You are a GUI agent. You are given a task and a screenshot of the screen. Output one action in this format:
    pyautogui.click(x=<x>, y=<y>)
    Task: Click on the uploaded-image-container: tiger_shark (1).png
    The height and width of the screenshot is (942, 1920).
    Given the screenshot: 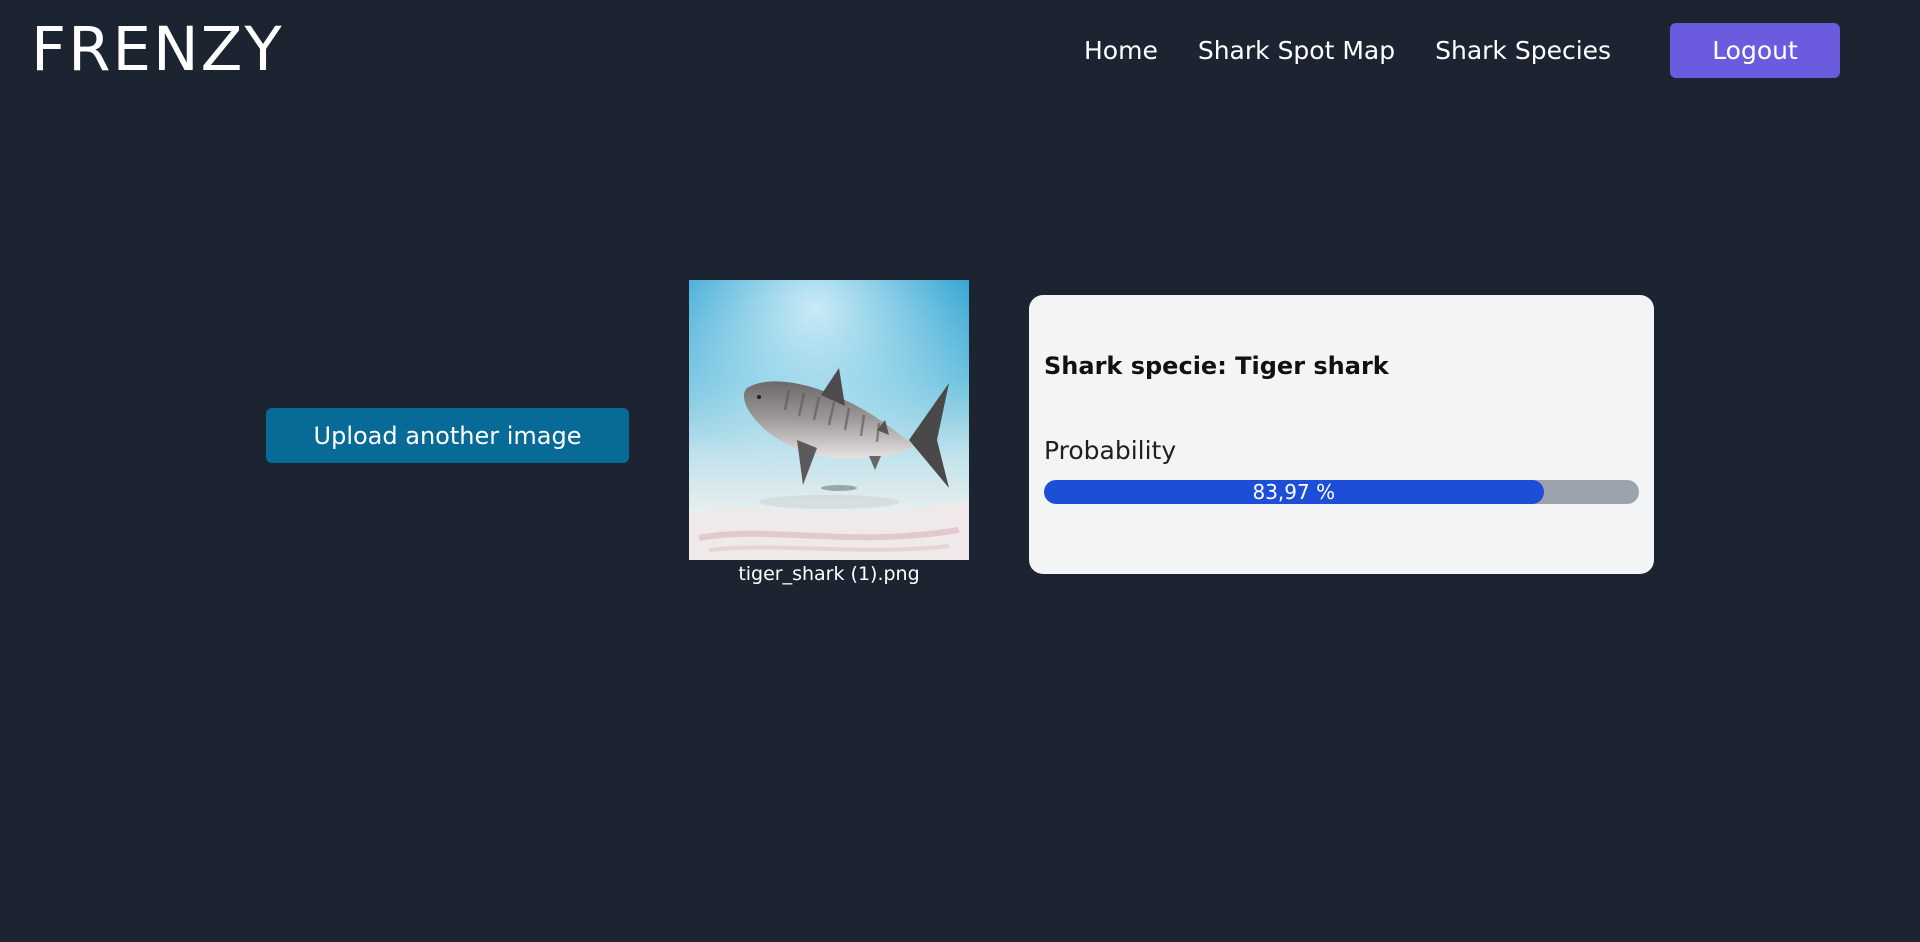 What is the action you would take?
    pyautogui.click(x=829, y=432)
    